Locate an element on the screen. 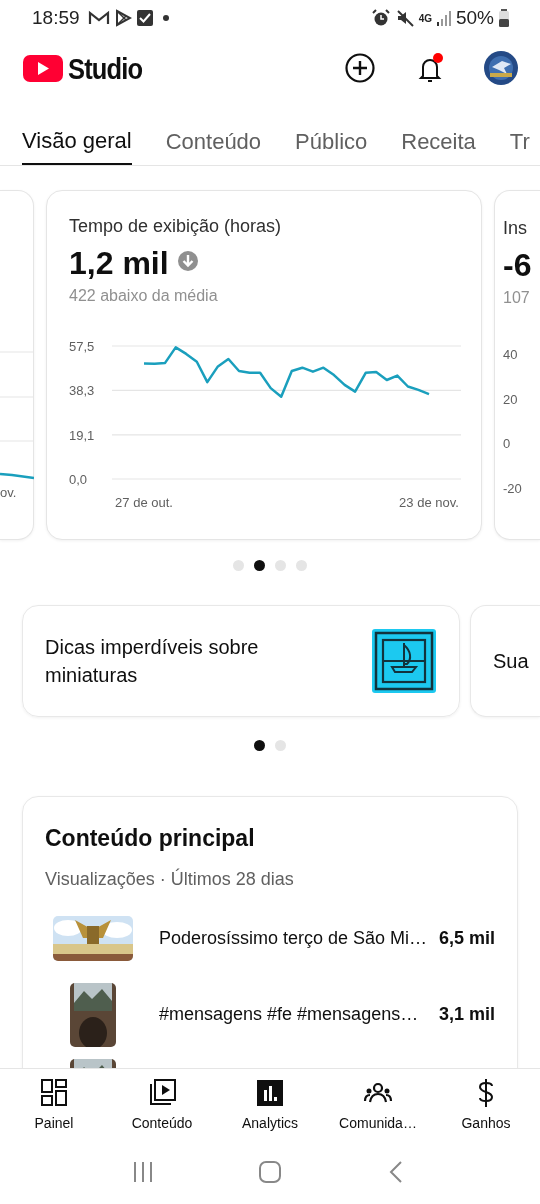 The image size is (540, 1204). tip-card: Sua is located at coordinates (505, 661).